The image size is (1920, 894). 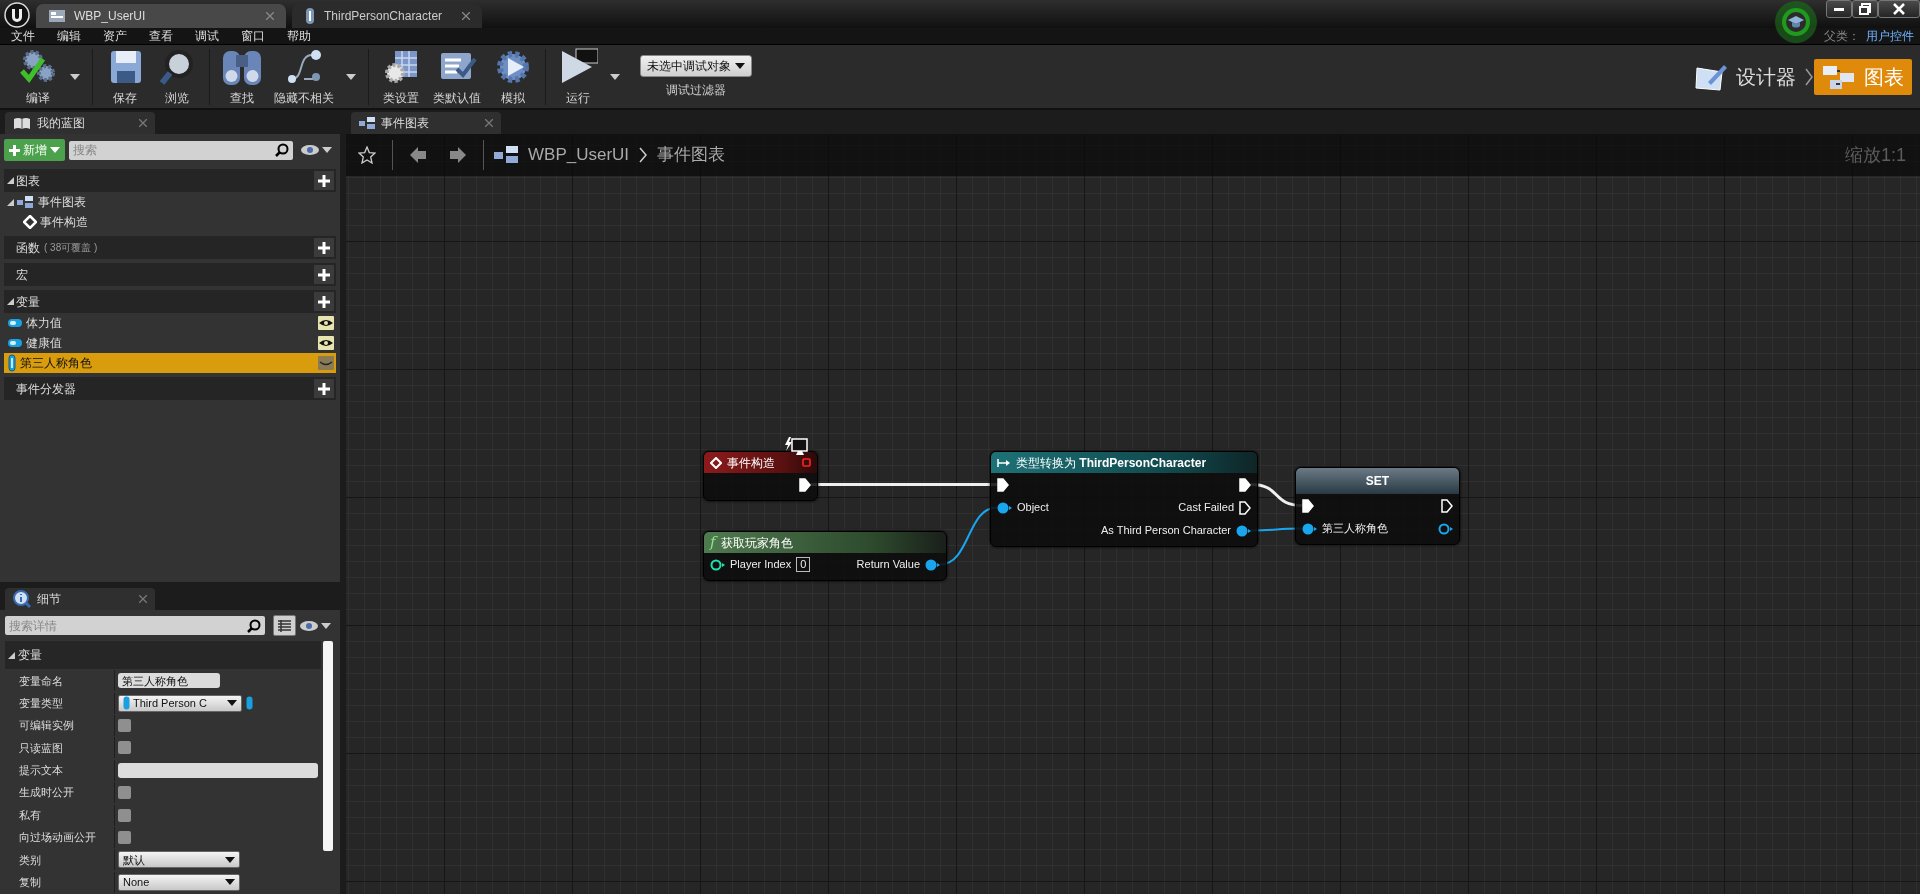 What do you see at coordinates (22, 599) in the screenshot?
I see `info-icon` at bounding box center [22, 599].